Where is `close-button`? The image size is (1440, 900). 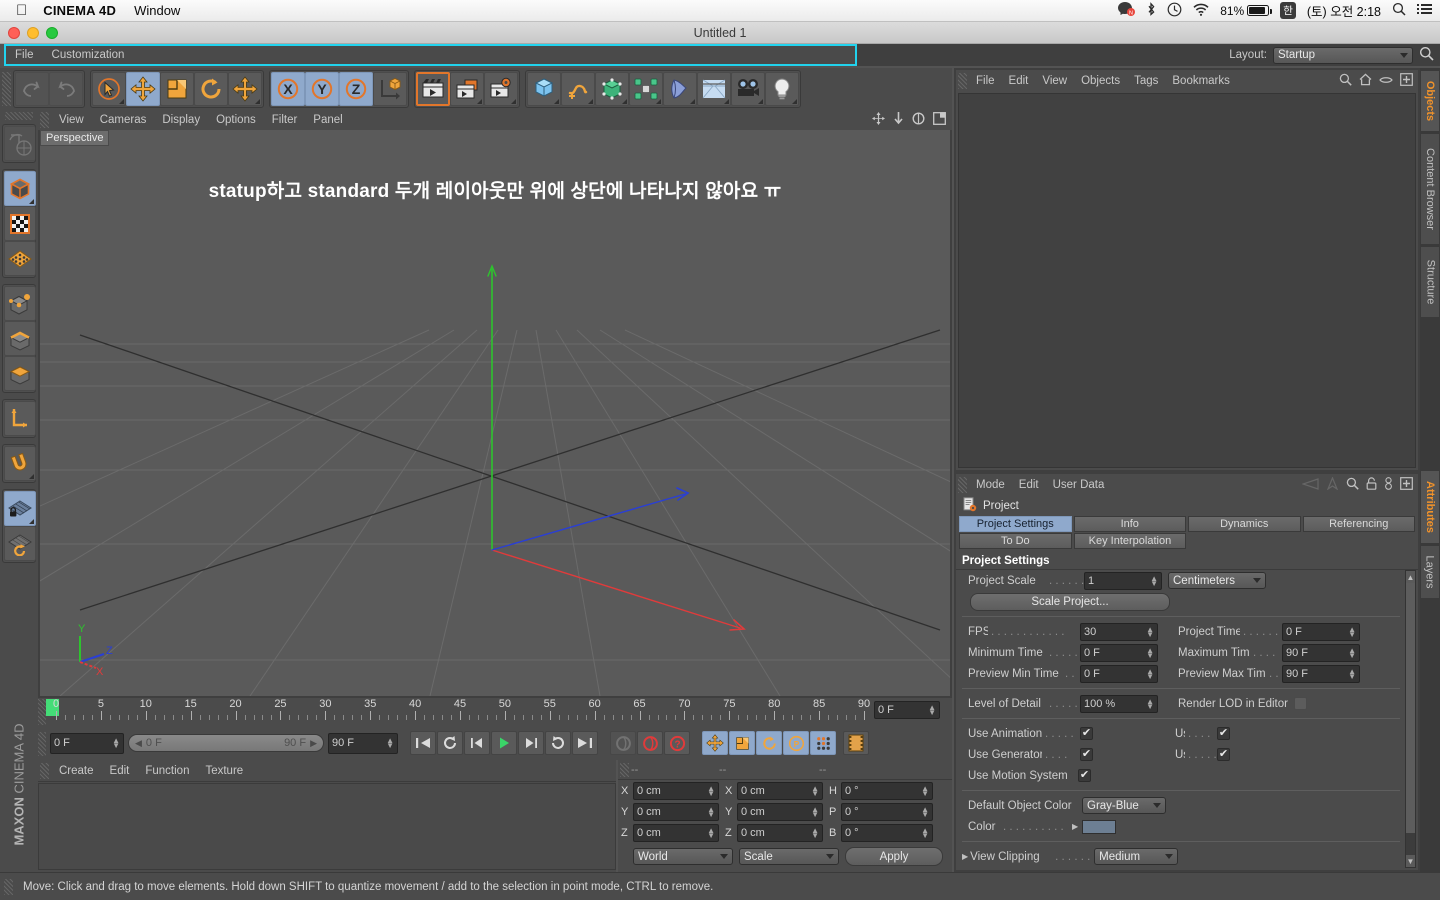 close-button is located at coordinates (14, 33).